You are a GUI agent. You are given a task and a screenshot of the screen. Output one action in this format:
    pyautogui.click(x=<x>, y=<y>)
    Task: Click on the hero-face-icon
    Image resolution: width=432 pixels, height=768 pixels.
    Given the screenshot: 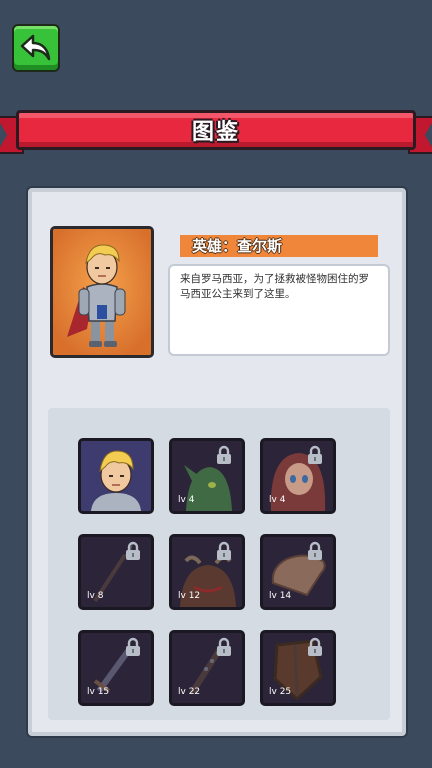 What is the action you would take?
    pyautogui.click(x=116, y=476)
    